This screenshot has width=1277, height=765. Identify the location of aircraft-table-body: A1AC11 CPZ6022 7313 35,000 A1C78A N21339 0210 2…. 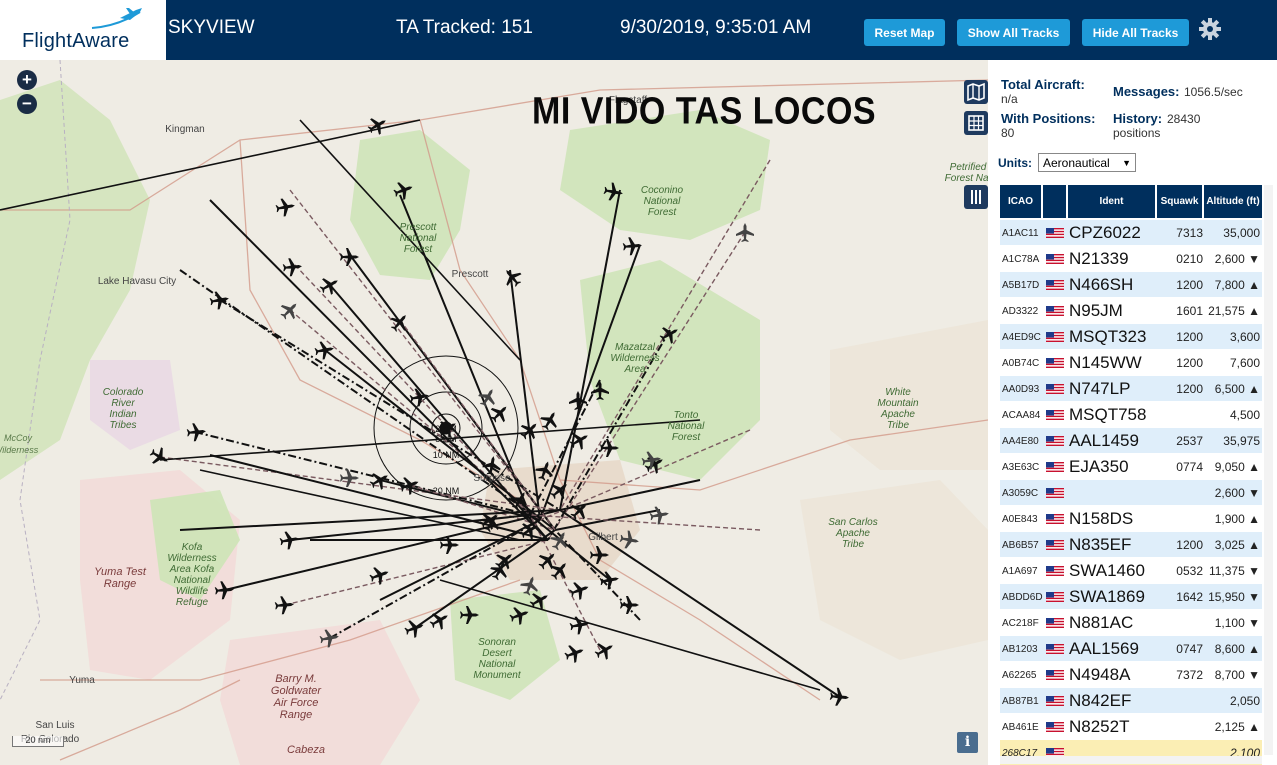
(1131, 492).